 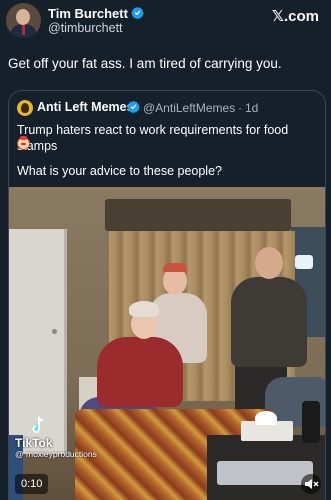 What do you see at coordinates (56, 454) in the screenshot?
I see `tiktok-username: @ moxleyproductions` at bounding box center [56, 454].